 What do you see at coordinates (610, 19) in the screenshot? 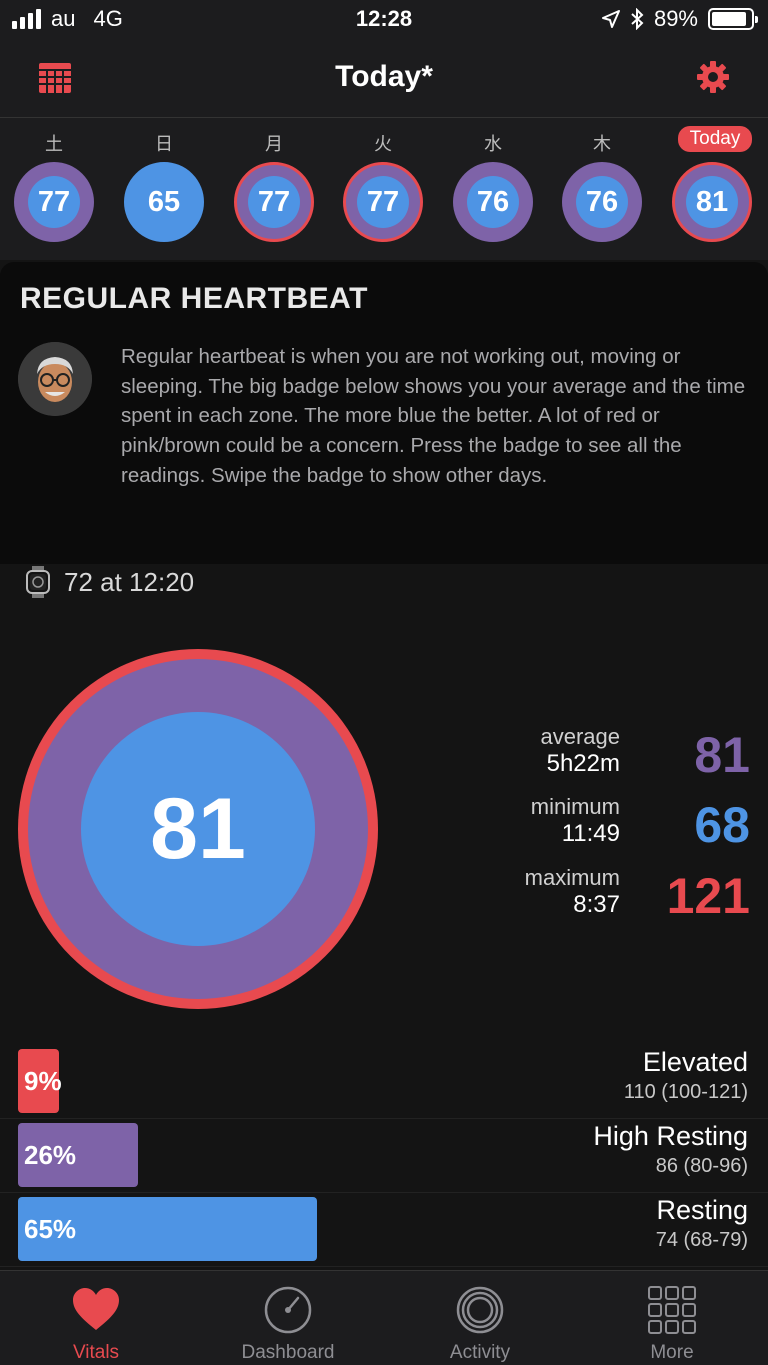
I see `location-arrow-icon` at bounding box center [610, 19].